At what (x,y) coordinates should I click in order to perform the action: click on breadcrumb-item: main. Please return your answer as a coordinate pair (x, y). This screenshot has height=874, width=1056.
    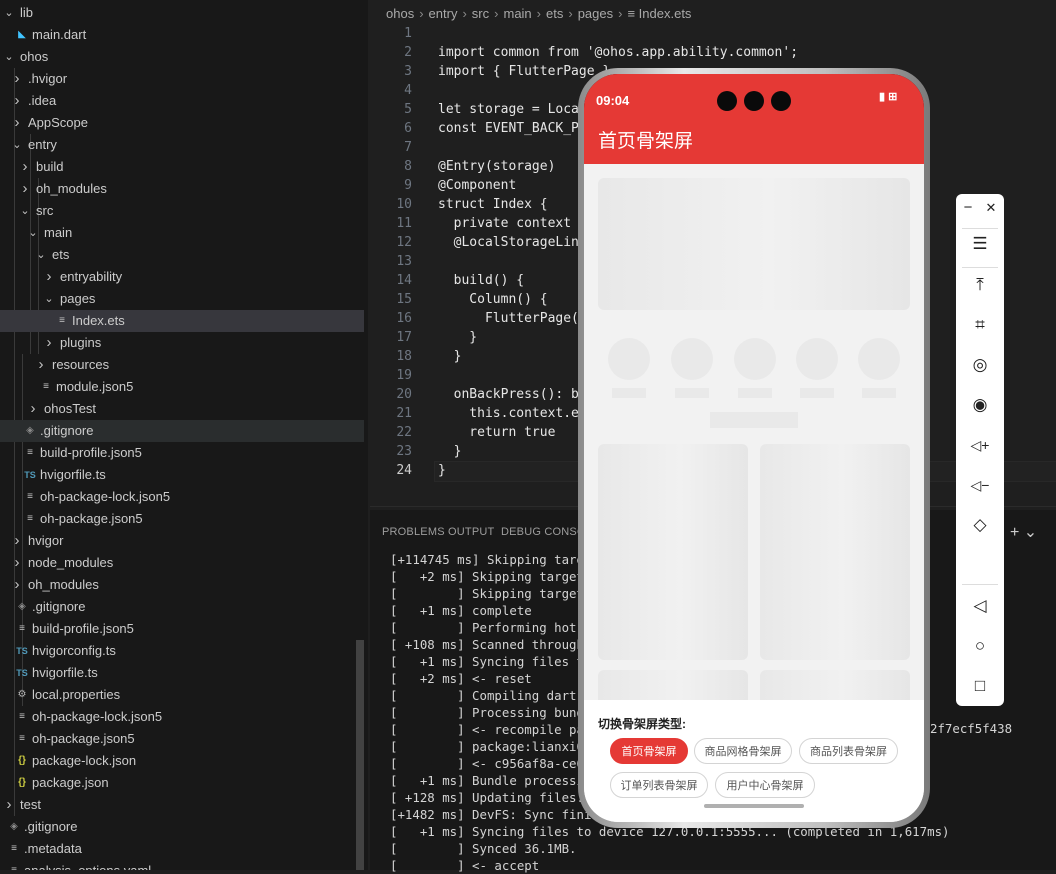
    Looking at the image, I should click on (517, 13).